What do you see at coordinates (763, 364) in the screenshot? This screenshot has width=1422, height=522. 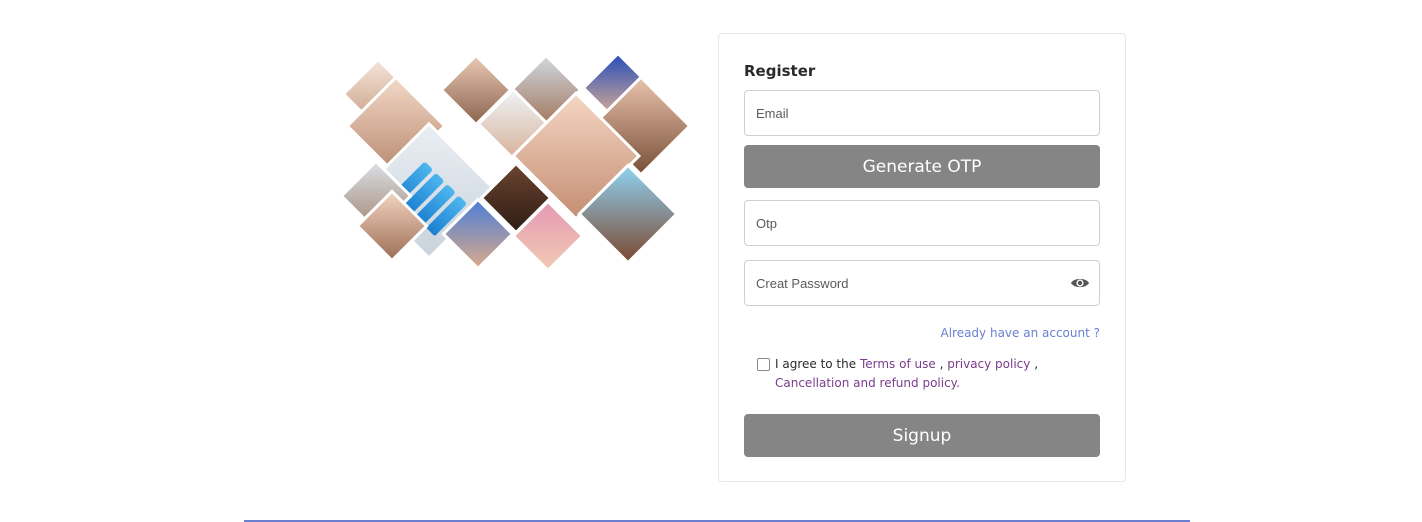 I see `agree-checkbox` at bounding box center [763, 364].